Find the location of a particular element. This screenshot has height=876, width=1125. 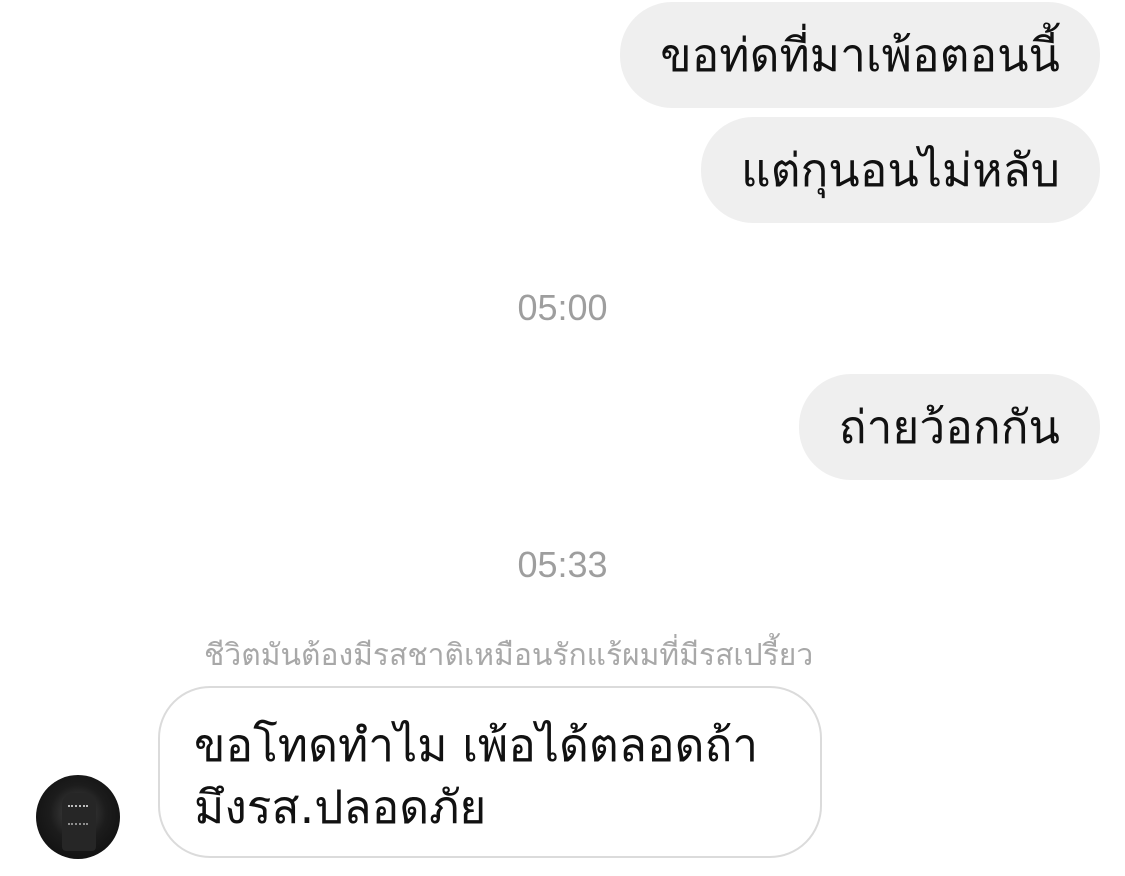

message-text: แต่กุนอนไม่หลับ is located at coordinates (900, 170).